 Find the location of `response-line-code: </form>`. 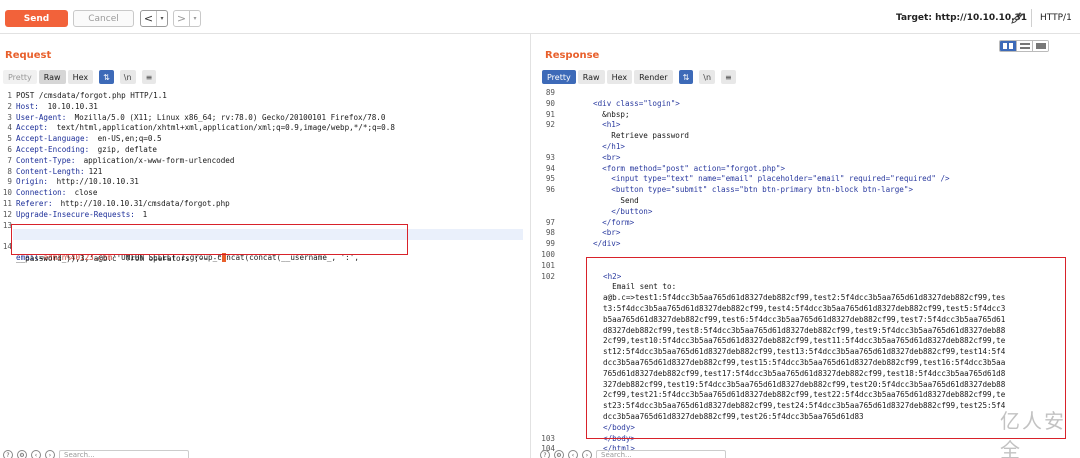

response-line-code: </form> is located at coordinates (614, 222).